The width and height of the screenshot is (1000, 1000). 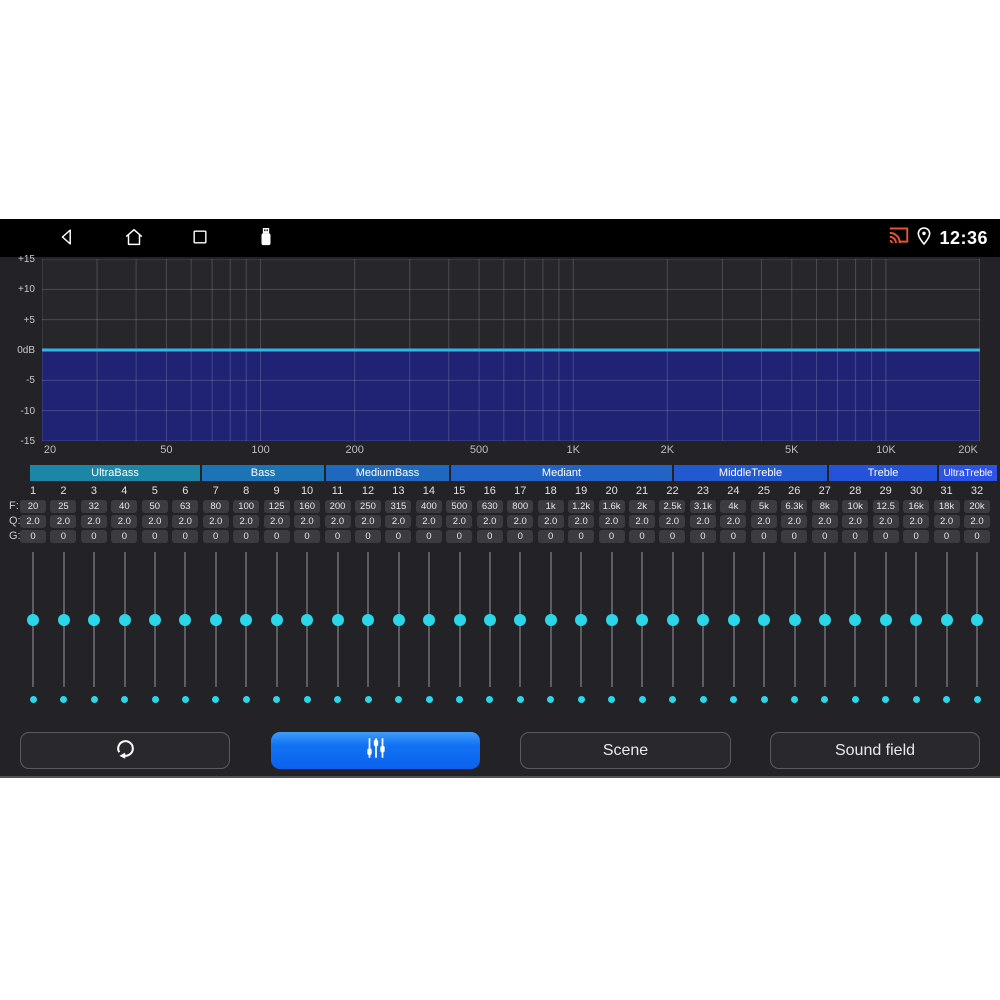 I want to click on usb-button, so click(x=266, y=238).